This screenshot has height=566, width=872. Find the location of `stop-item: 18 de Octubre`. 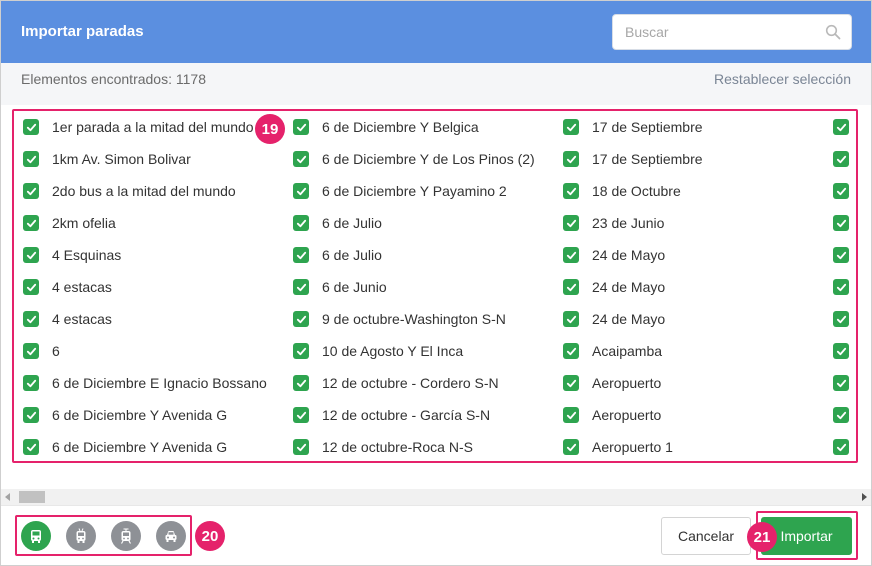

stop-item: 18 de Octubre is located at coordinates (691, 191).